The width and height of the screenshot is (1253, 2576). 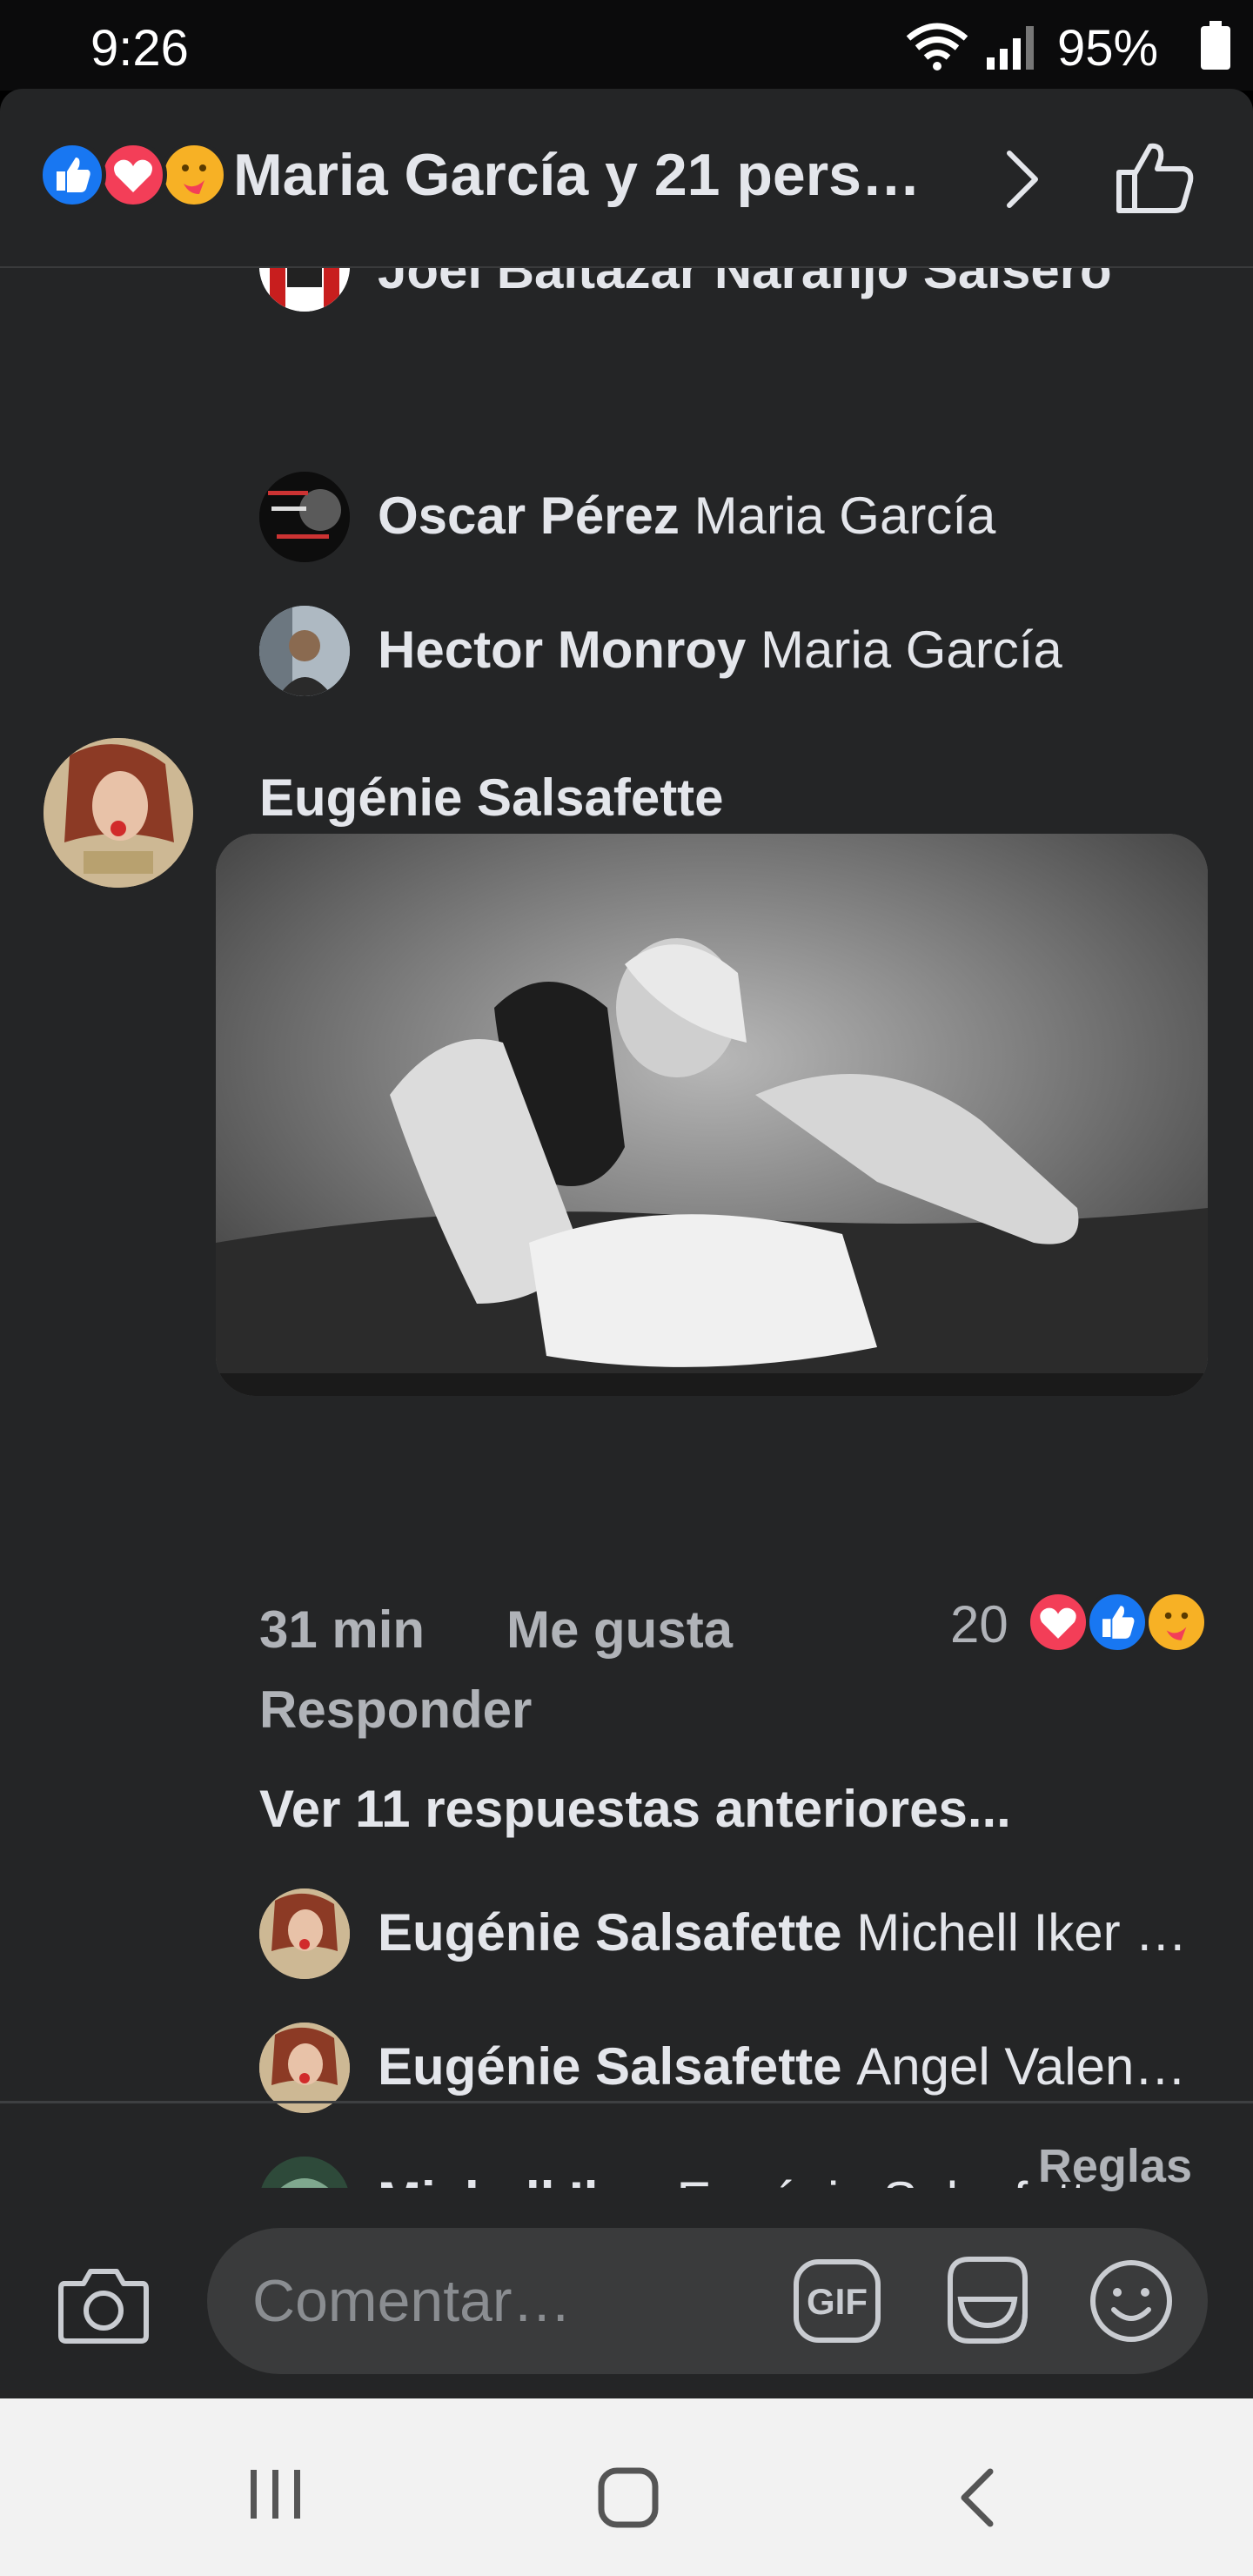 I want to click on reply-author: Hector Monroy, so click(x=562, y=650).